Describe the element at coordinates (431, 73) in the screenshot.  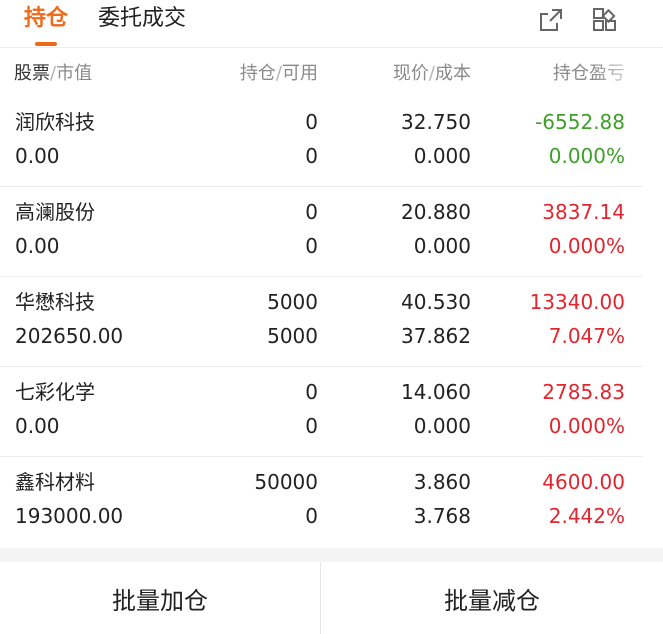
I see `column-header-price: 现价/成本` at that location.